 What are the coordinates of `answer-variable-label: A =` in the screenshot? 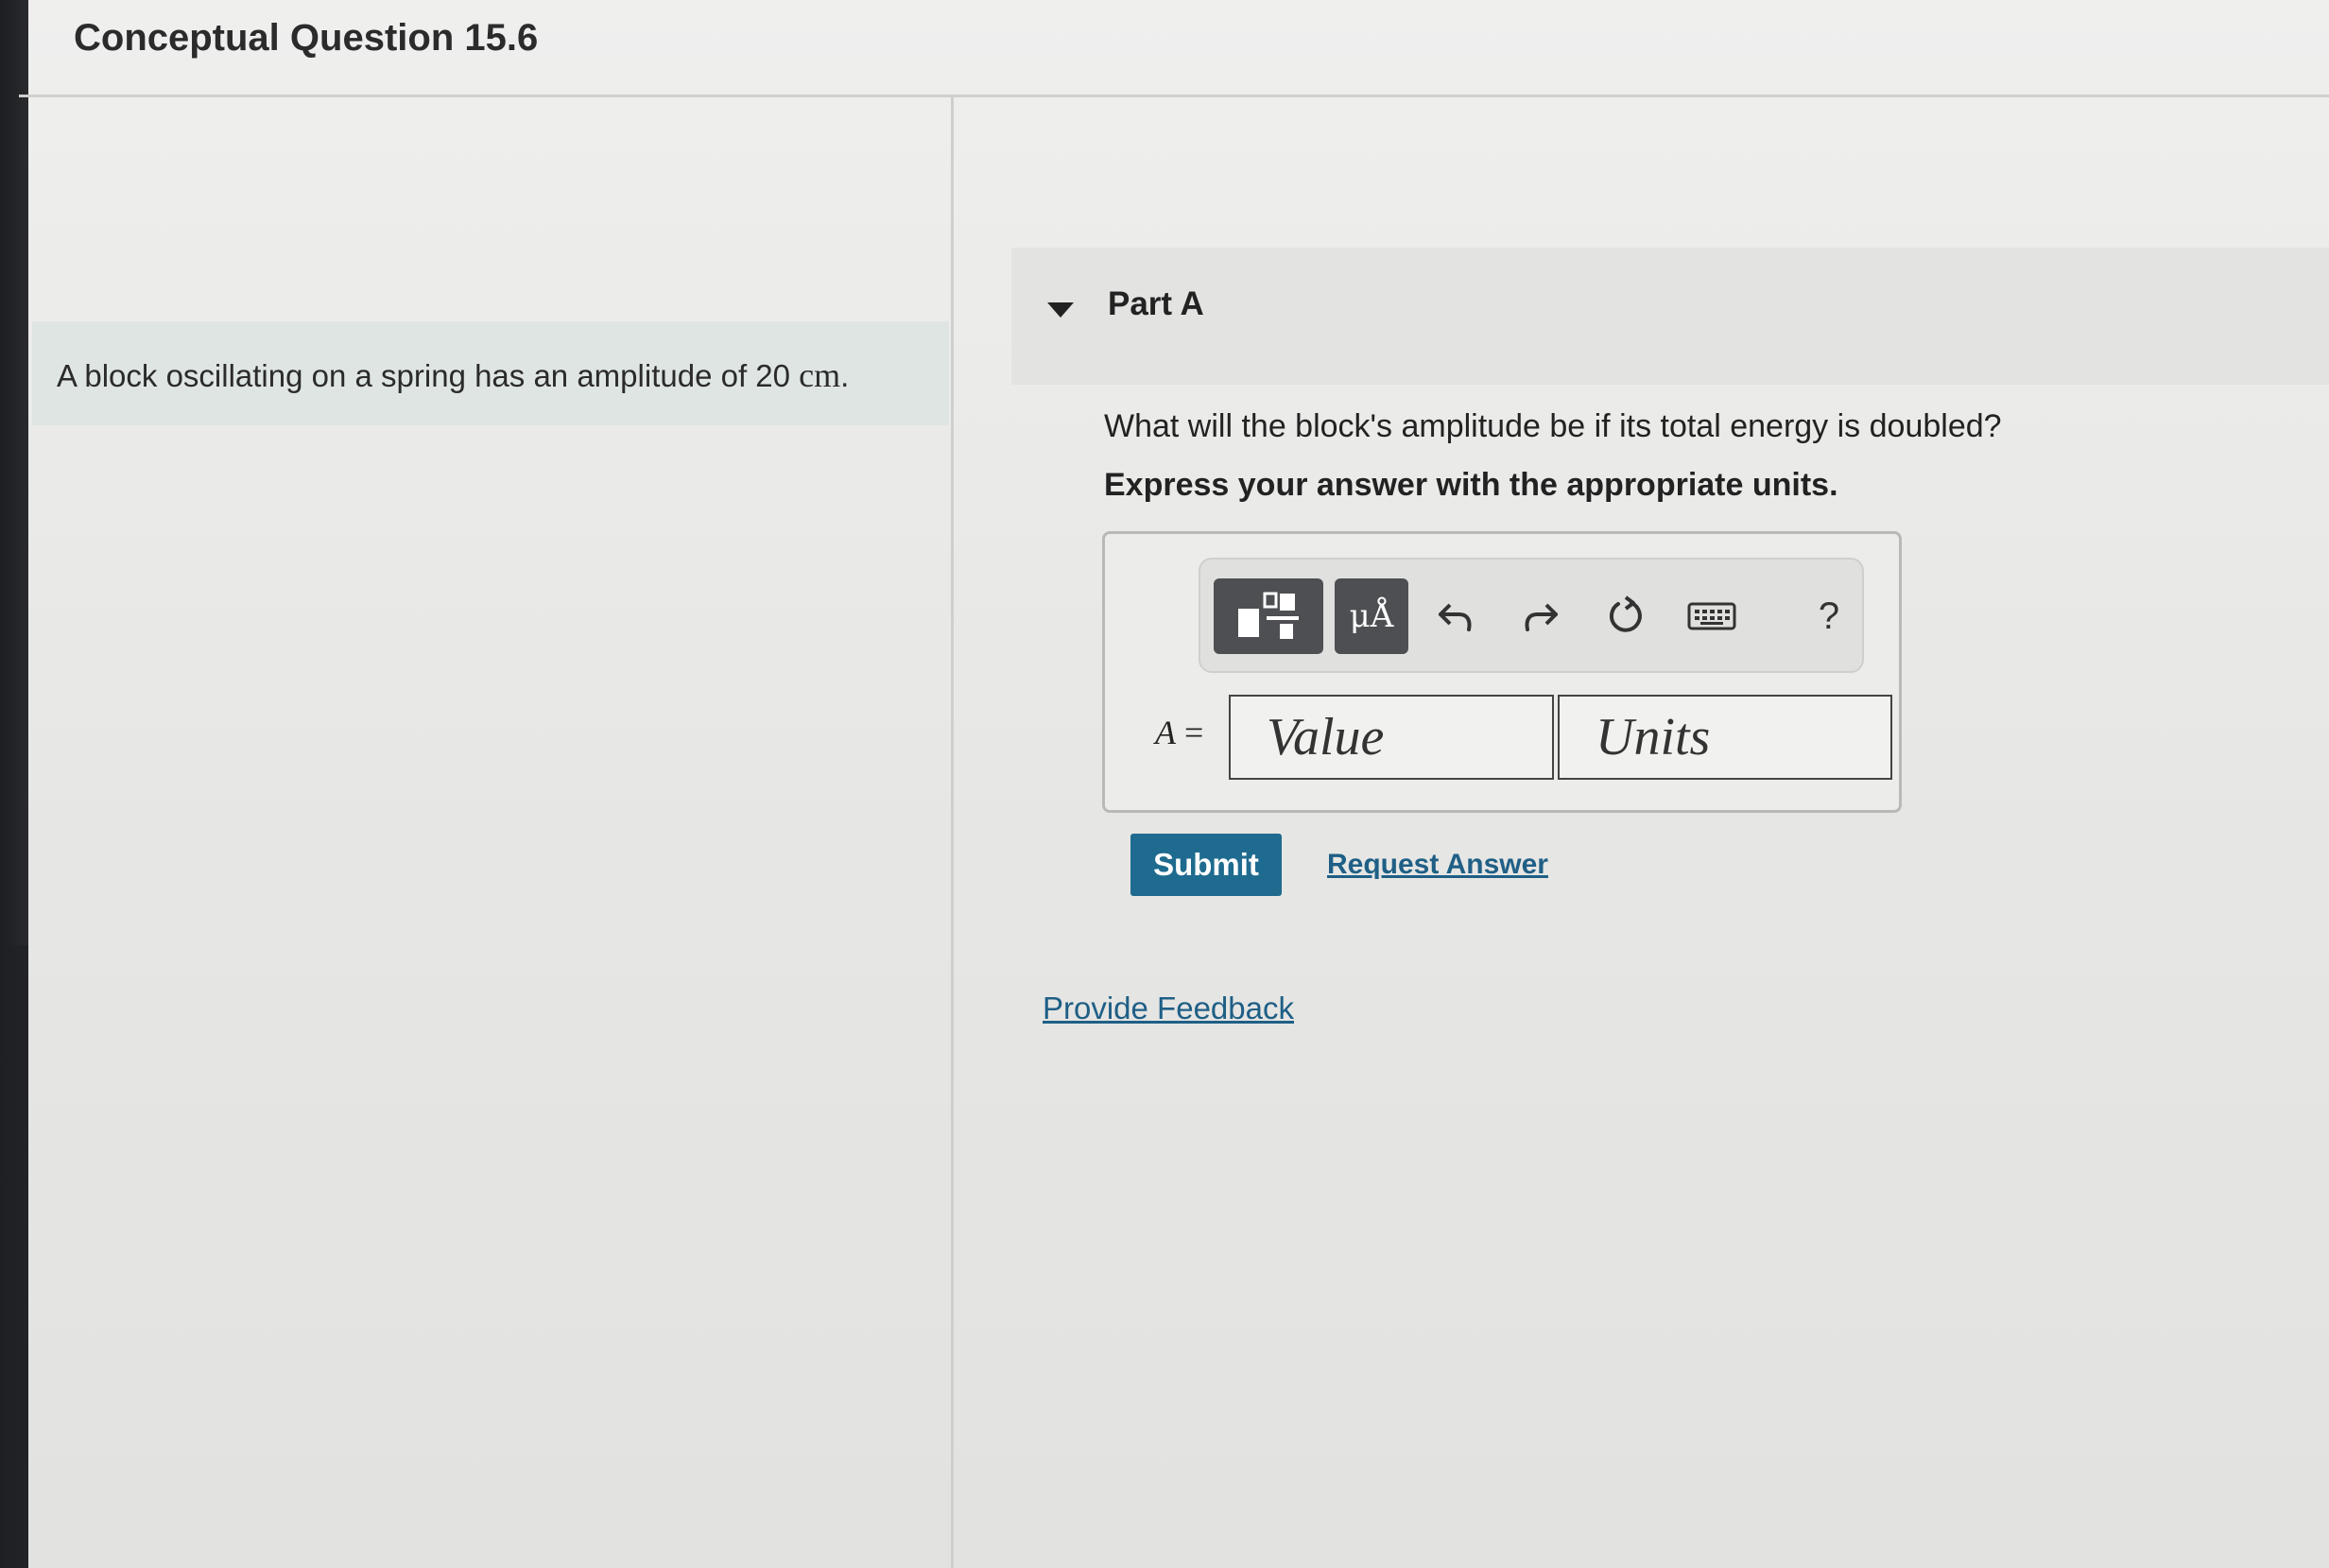 It's located at (1179, 732).